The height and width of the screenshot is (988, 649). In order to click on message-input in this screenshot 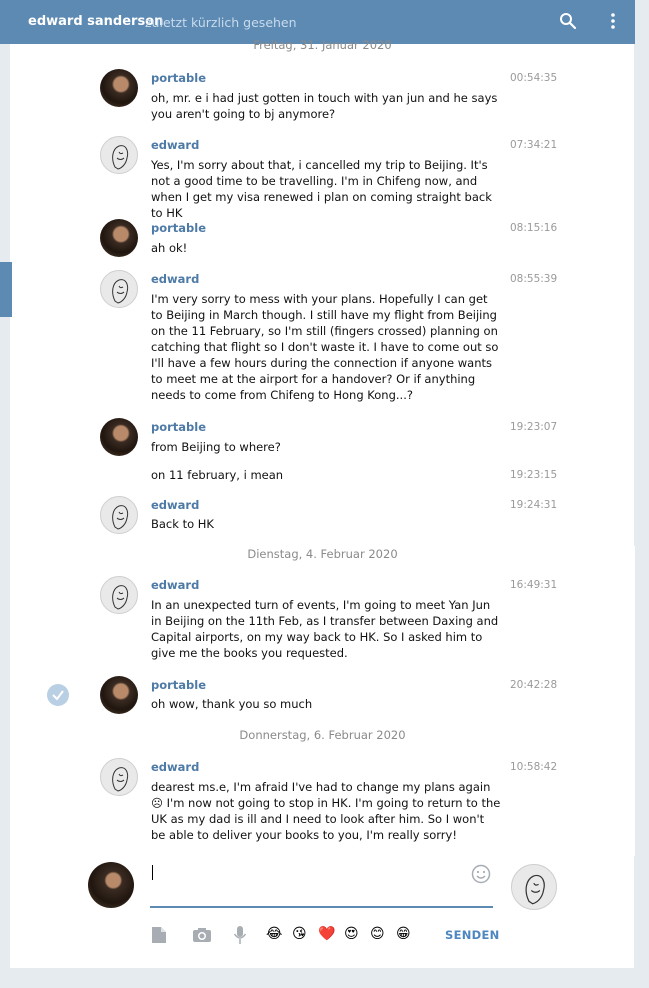, I will do `click(321, 907)`.